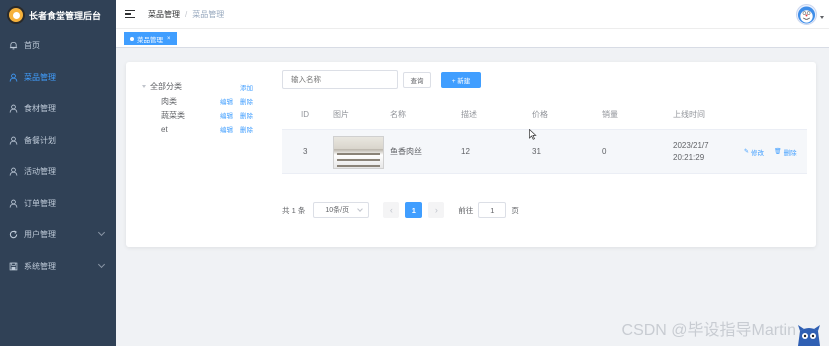 The image size is (829, 346). Describe the element at coordinates (466, 210) in the screenshot. I see `goto-label: 前往` at that location.